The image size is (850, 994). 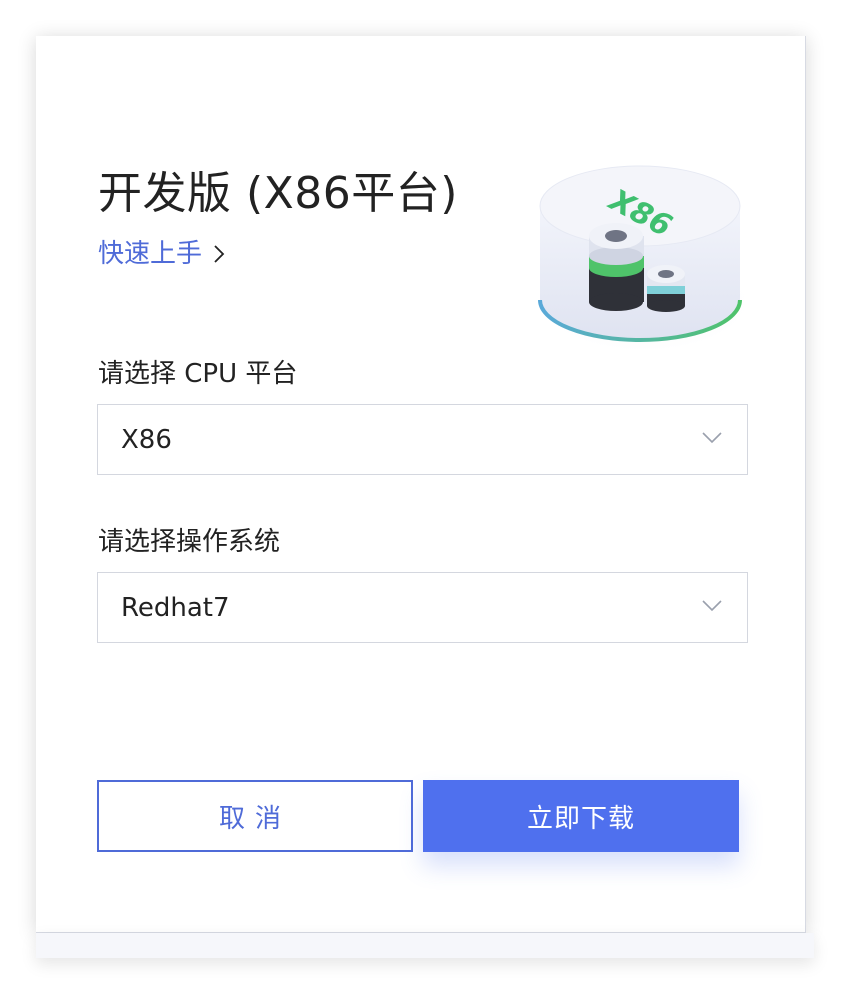 What do you see at coordinates (425, 945) in the screenshot?
I see `dialog-footer-strip` at bounding box center [425, 945].